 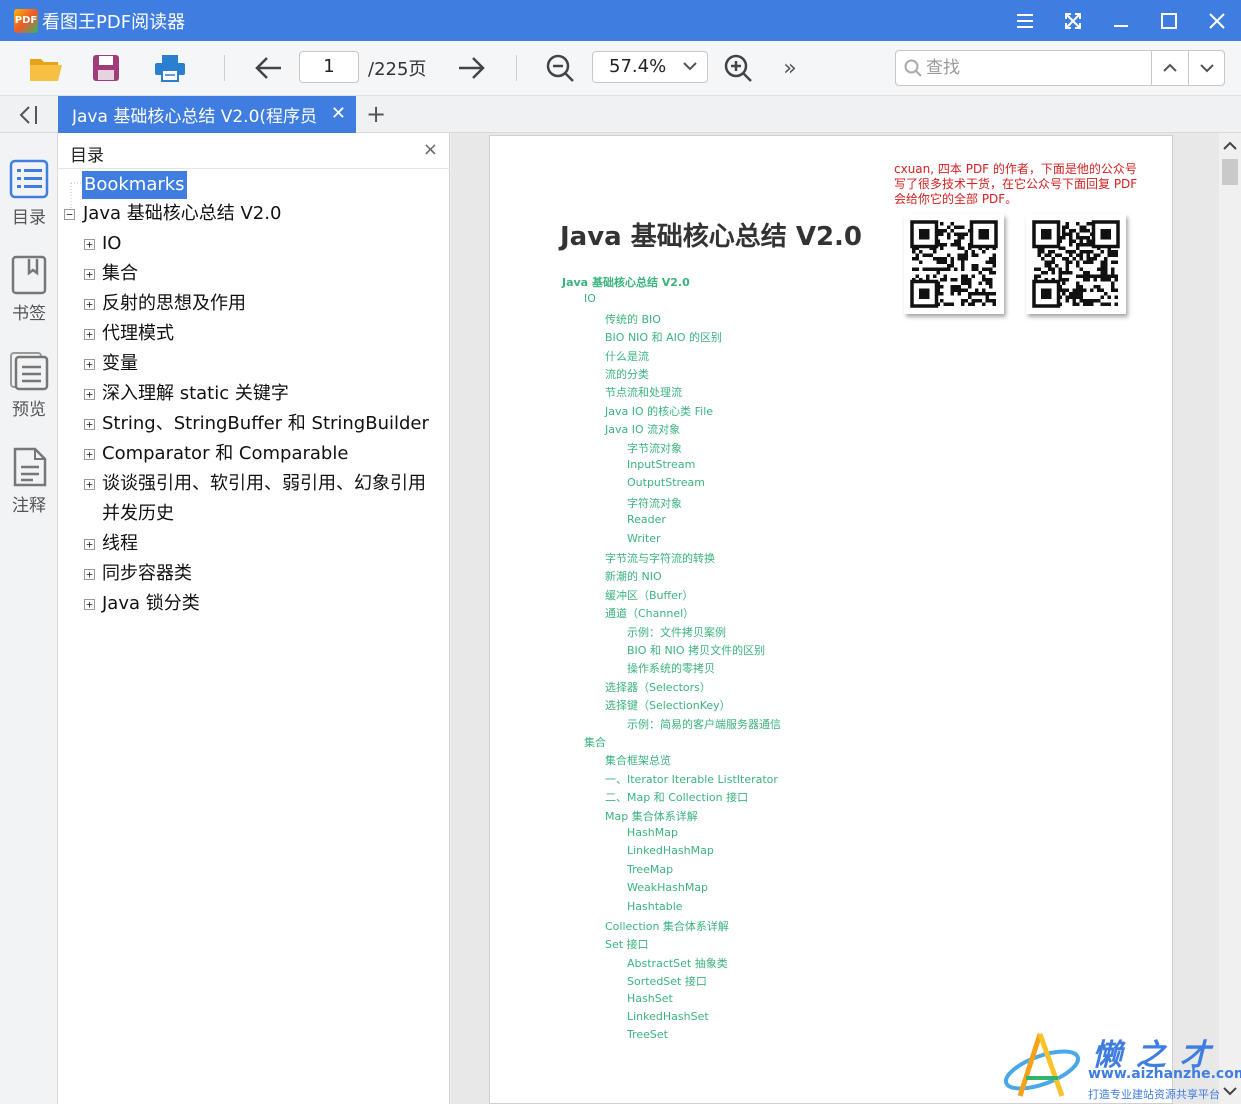 What do you see at coordinates (87, 156) in the screenshot?
I see `outline-title: 目录` at bounding box center [87, 156].